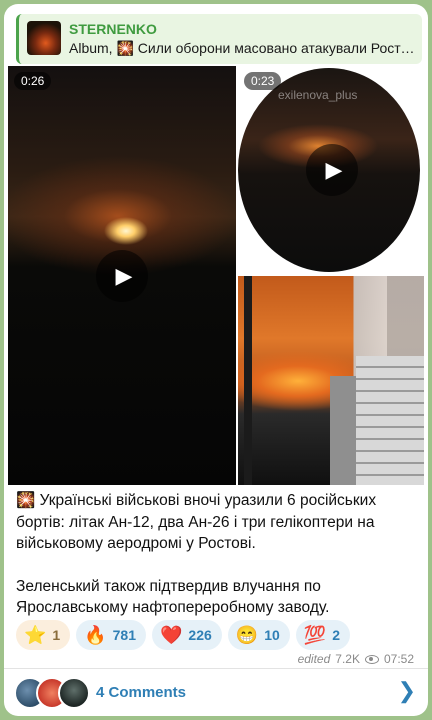  Describe the element at coordinates (187, 635) in the screenshot. I see `reaction-heart: ❤️ 226` at that location.